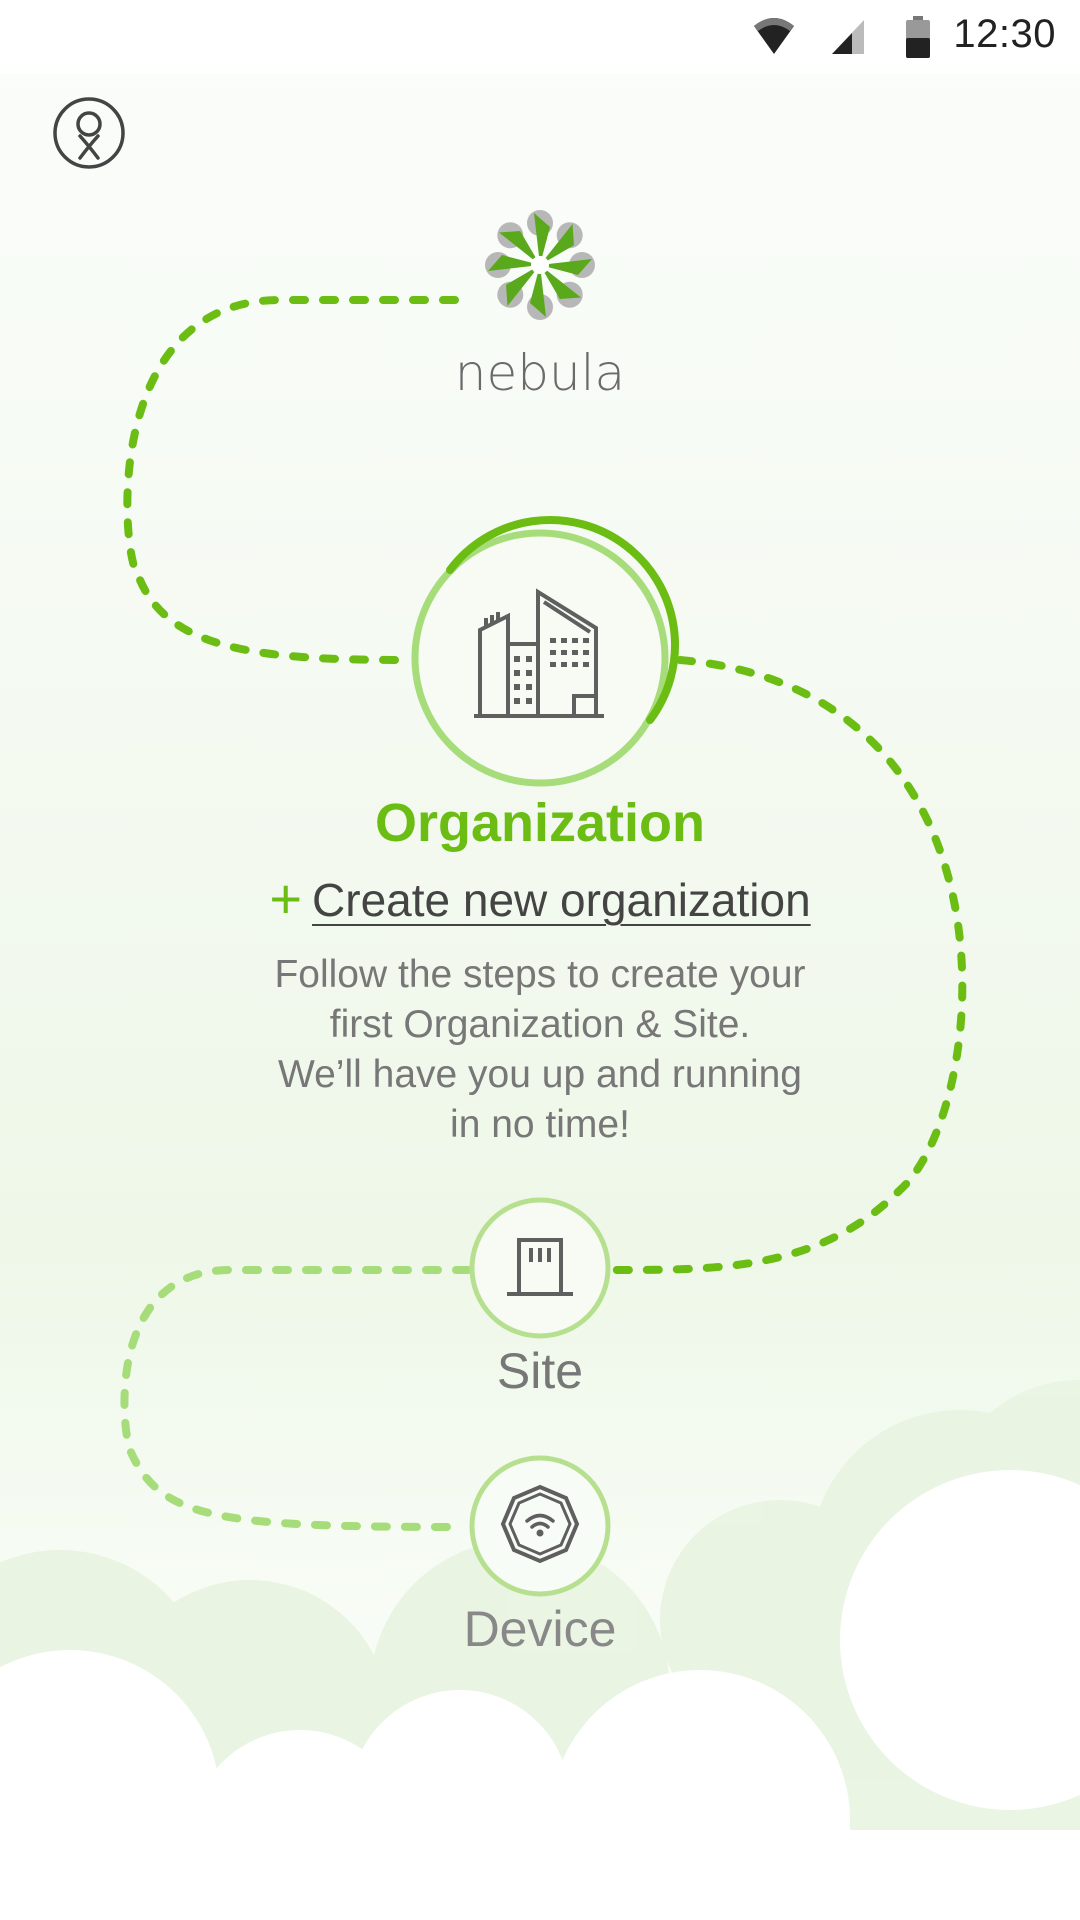 Image resolution: width=1080 pixels, height=1920 pixels. What do you see at coordinates (540, 1074) in the screenshot?
I see `description-line: We’ll have you up and running` at bounding box center [540, 1074].